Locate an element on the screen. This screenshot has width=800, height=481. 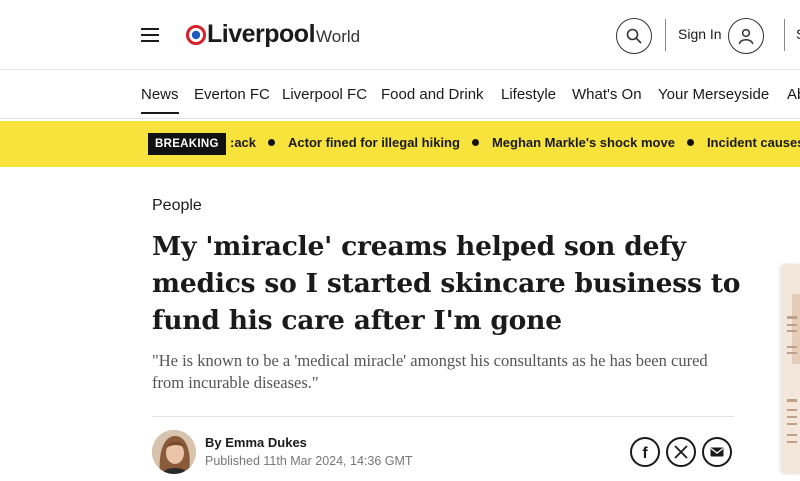
share-email-button is located at coordinates (717, 452).